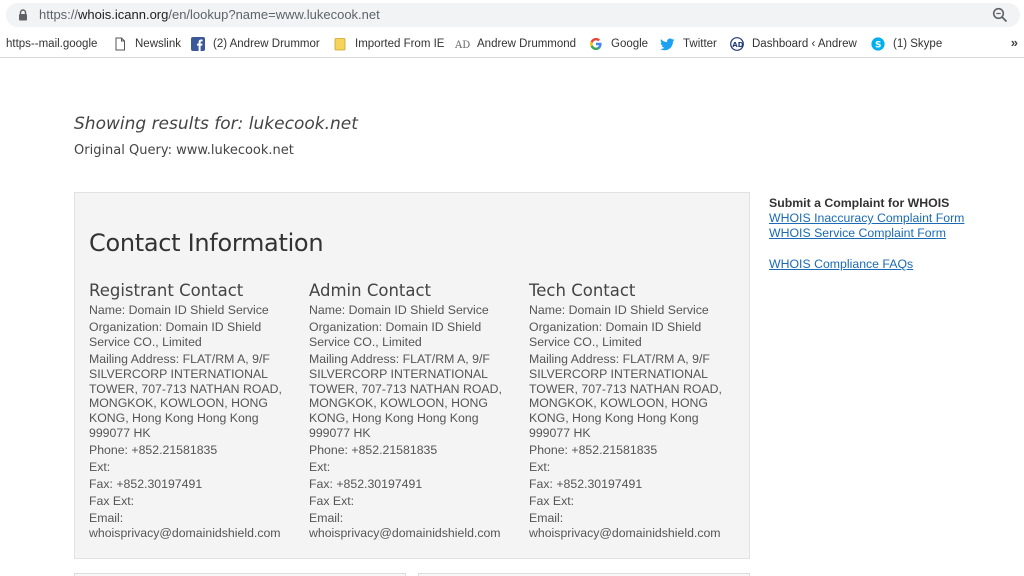  Describe the element at coordinates (158, 44) in the screenshot. I see `bookmark-label: Newslink` at that location.